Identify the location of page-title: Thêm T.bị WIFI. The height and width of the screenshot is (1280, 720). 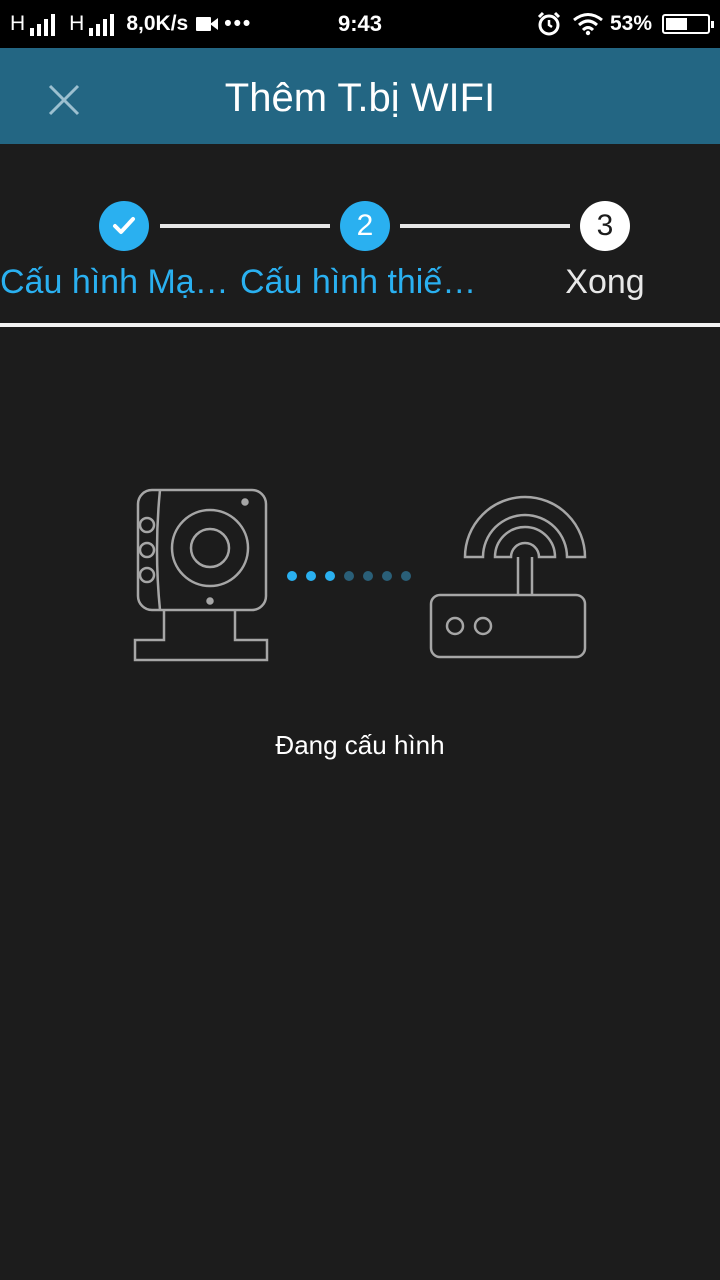
(360, 98).